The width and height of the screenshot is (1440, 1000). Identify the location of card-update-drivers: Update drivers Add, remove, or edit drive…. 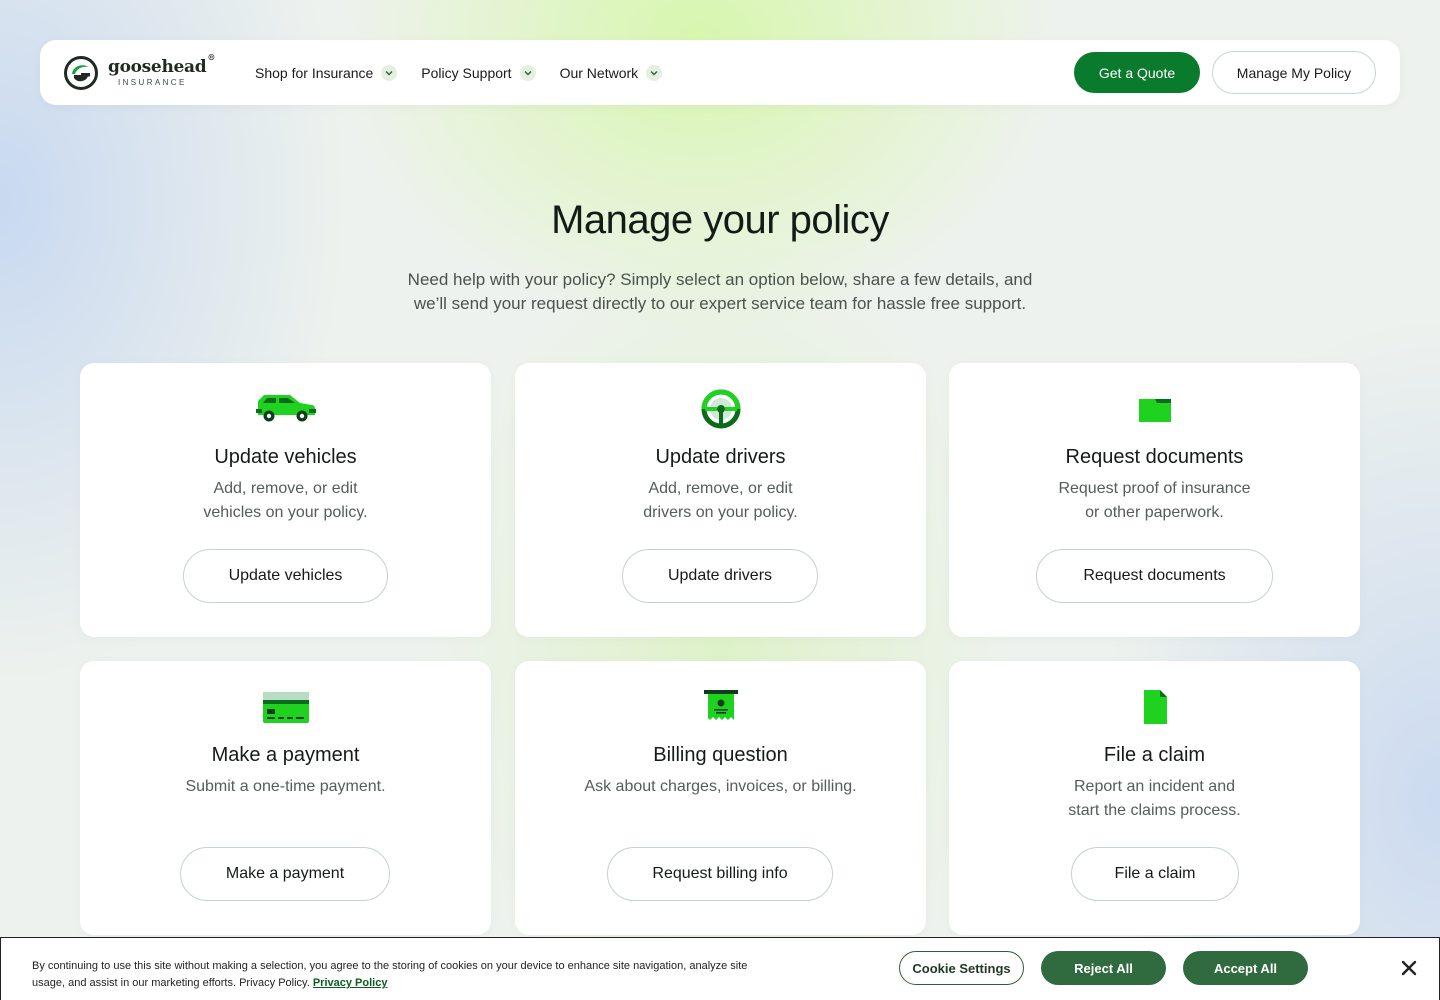
(720, 500).